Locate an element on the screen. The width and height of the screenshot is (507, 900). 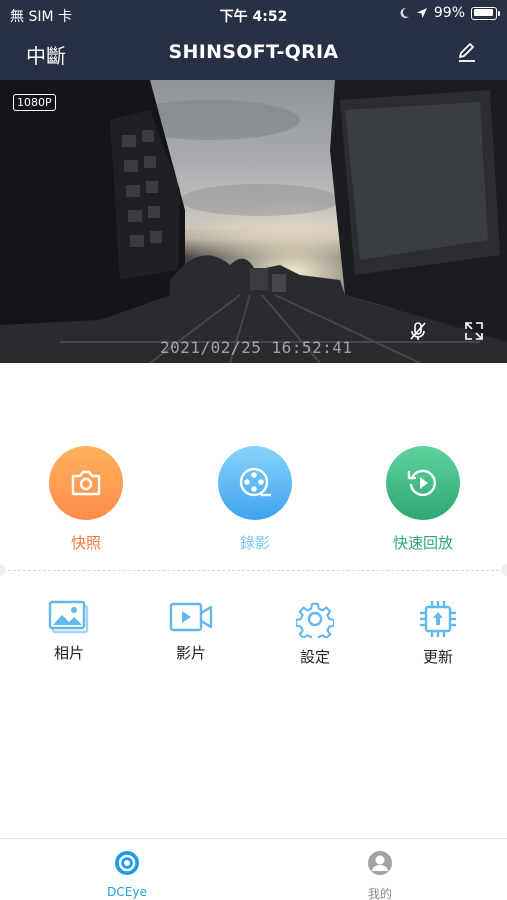
record-circle is located at coordinates (255, 483).